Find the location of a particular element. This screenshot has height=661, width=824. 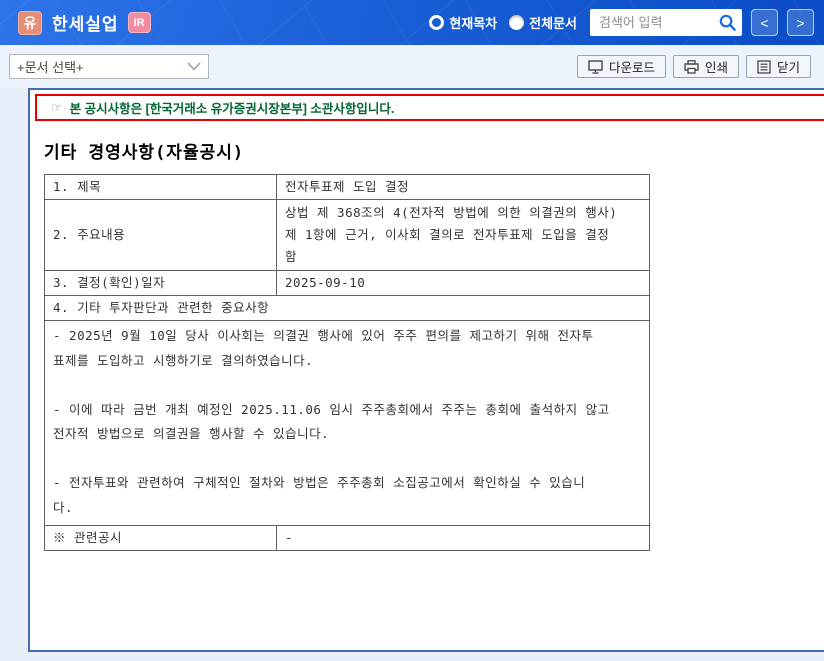

table-cell-label: 1. 제목 is located at coordinates (160, 187).